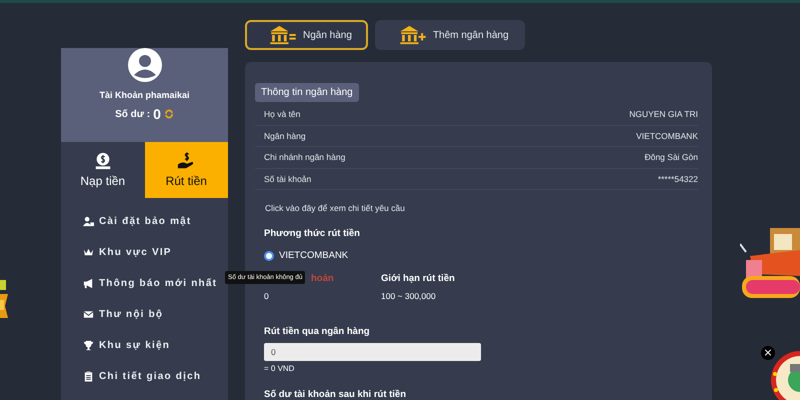 The image size is (800, 400). I want to click on close-button: ×, so click(768, 353).